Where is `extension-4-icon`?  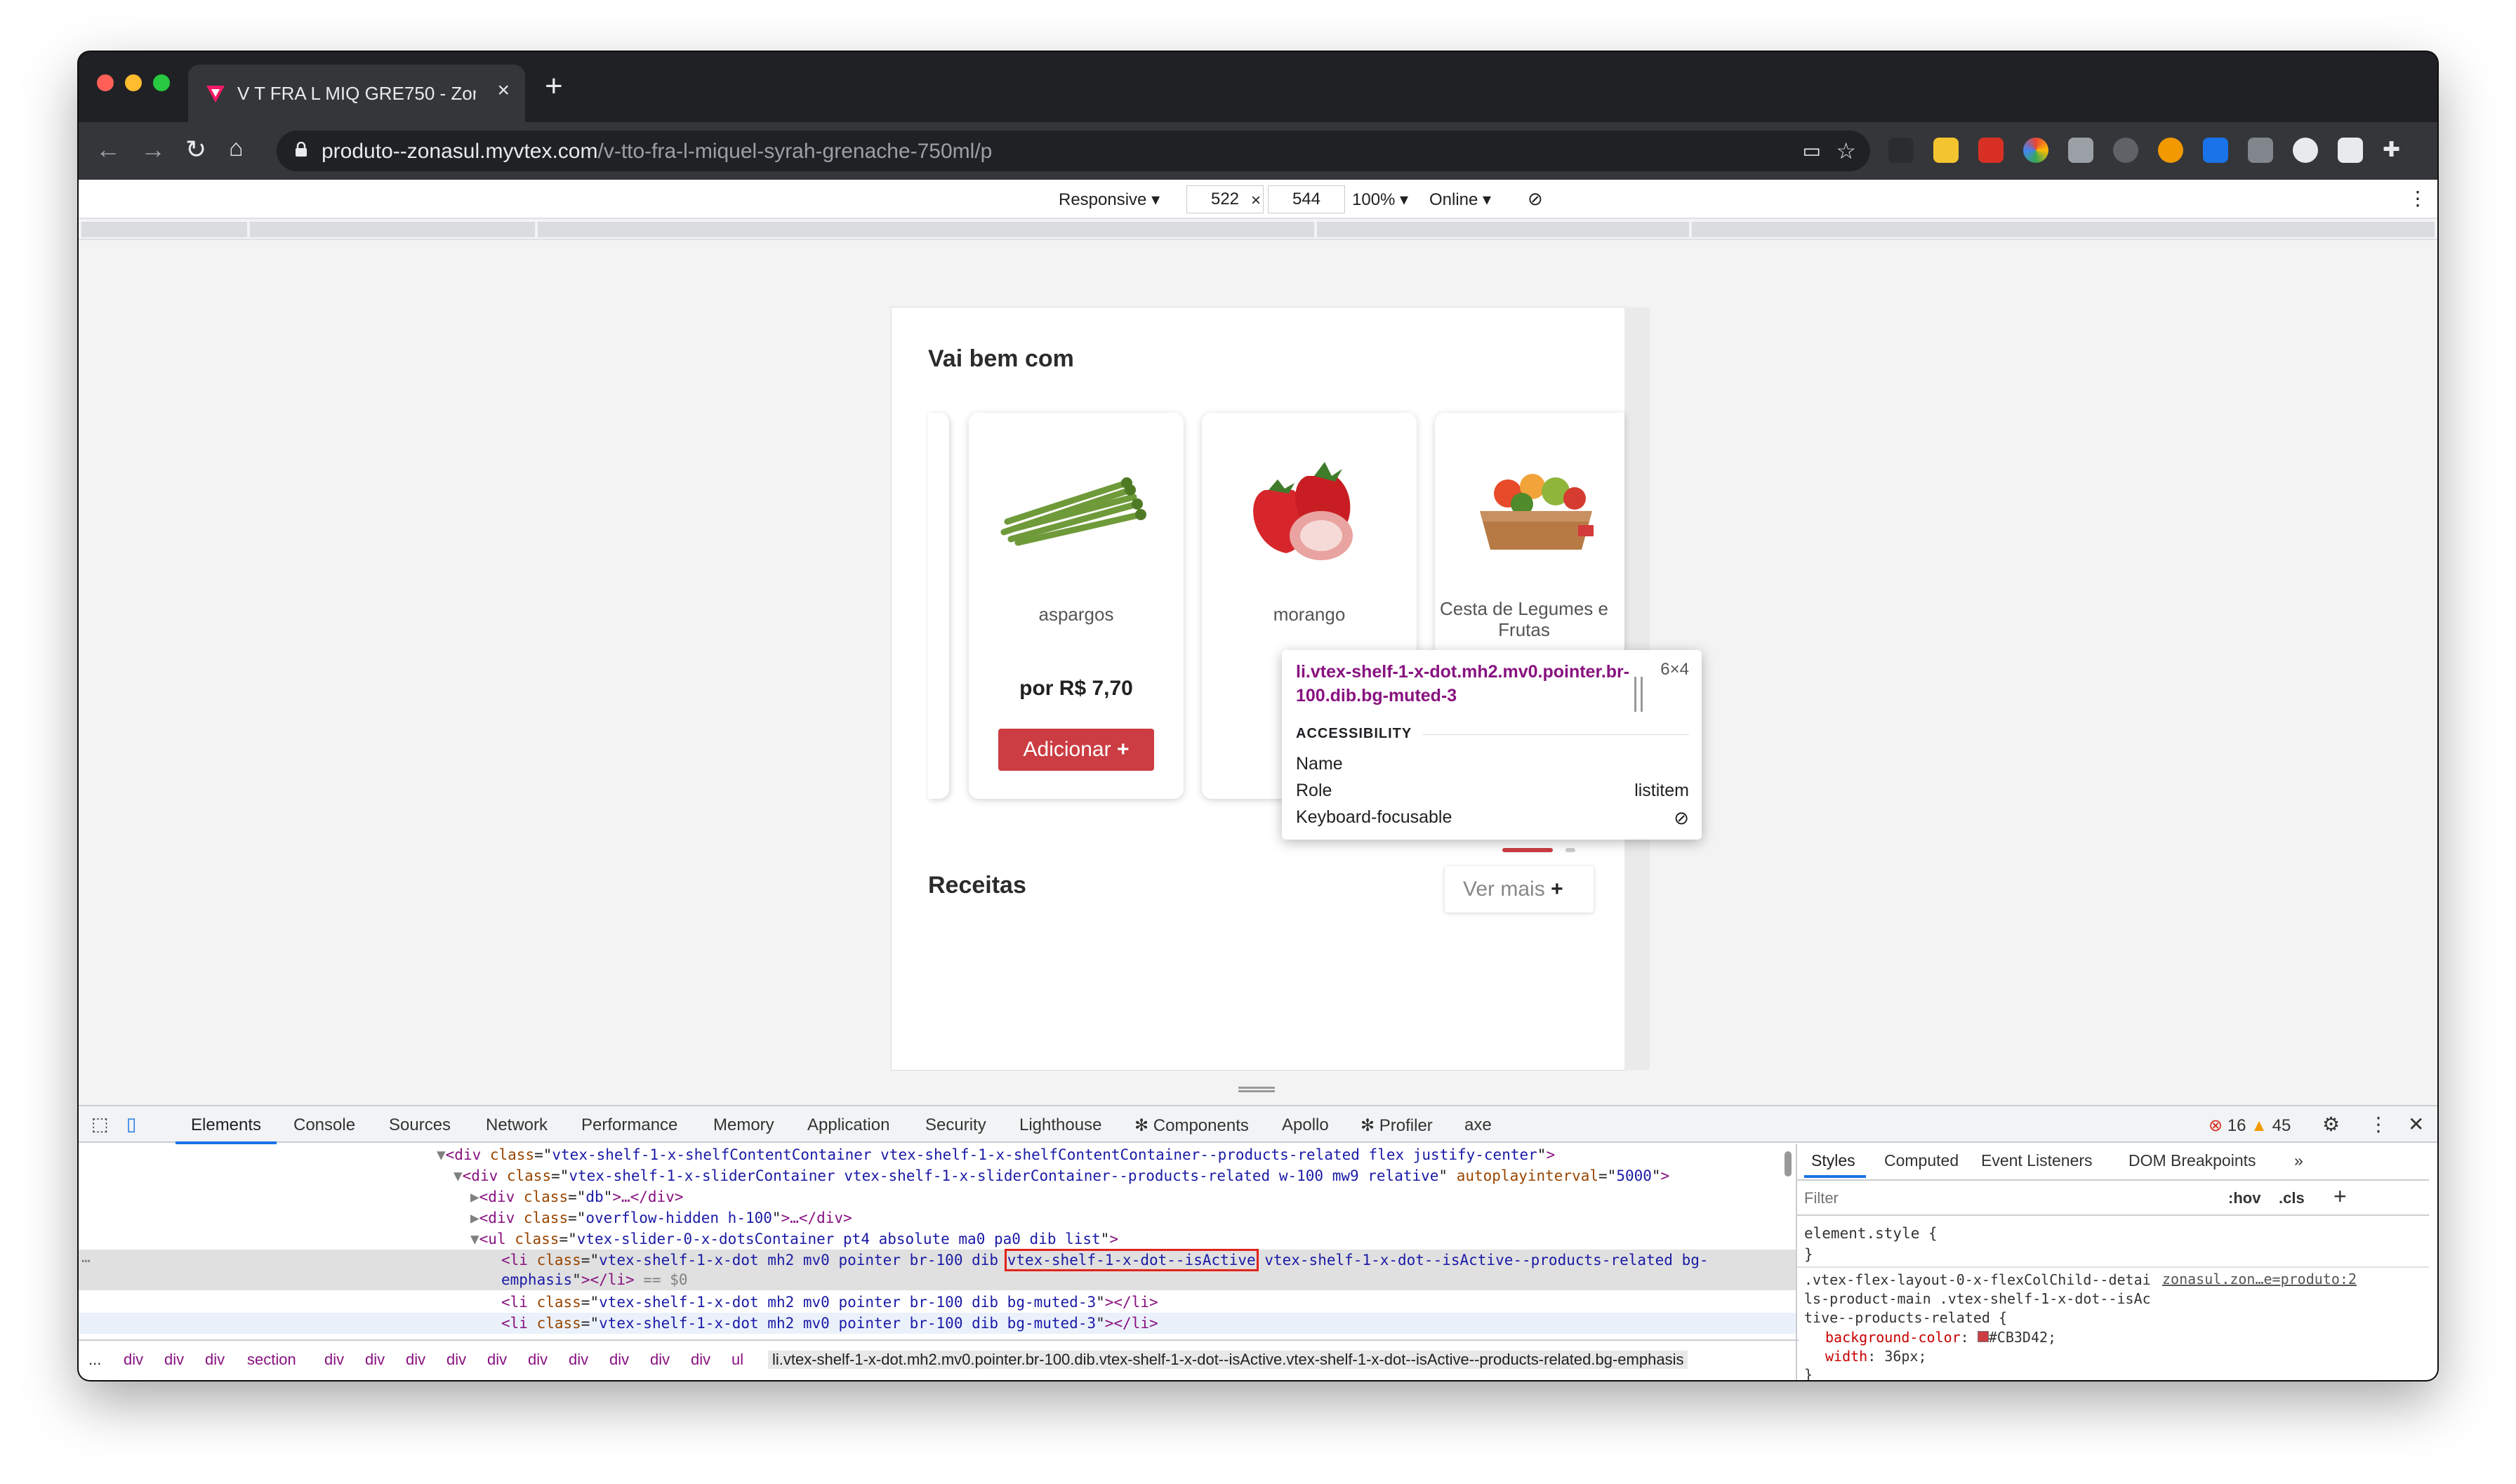 extension-4-icon is located at coordinates (2035, 150).